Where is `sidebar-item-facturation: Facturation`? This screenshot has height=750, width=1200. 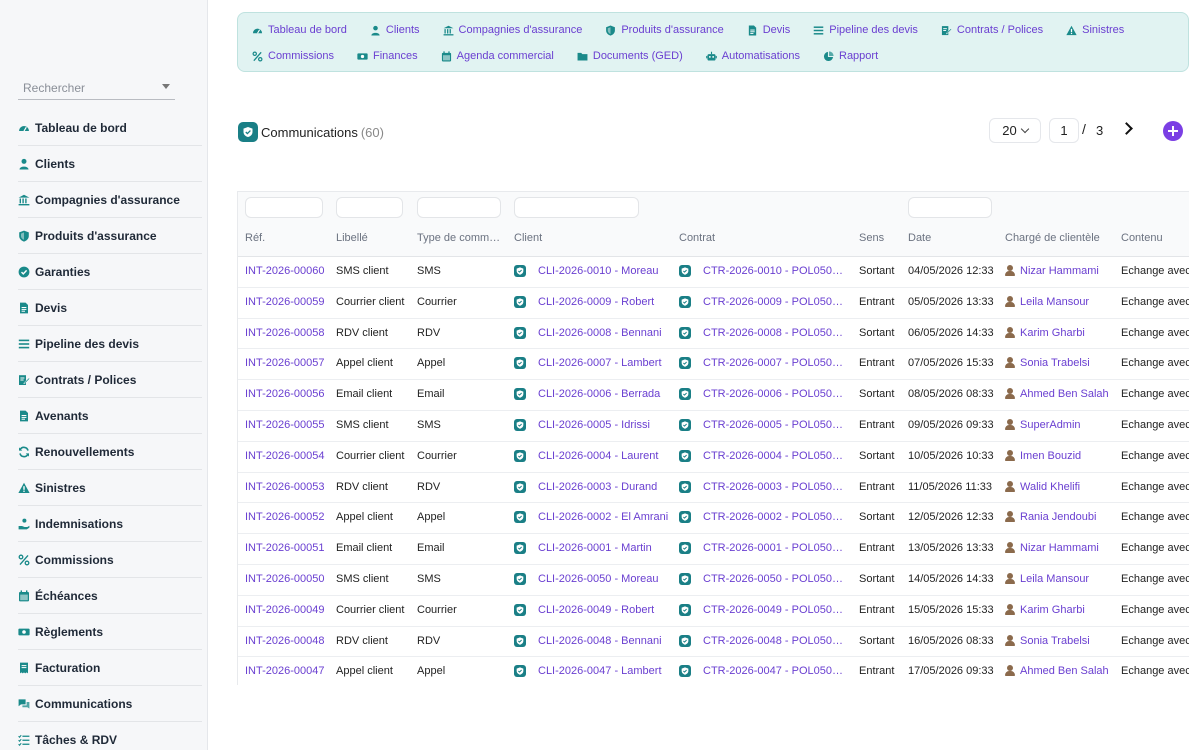
sidebar-item-facturation: Facturation is located at coordinates (110, 668).